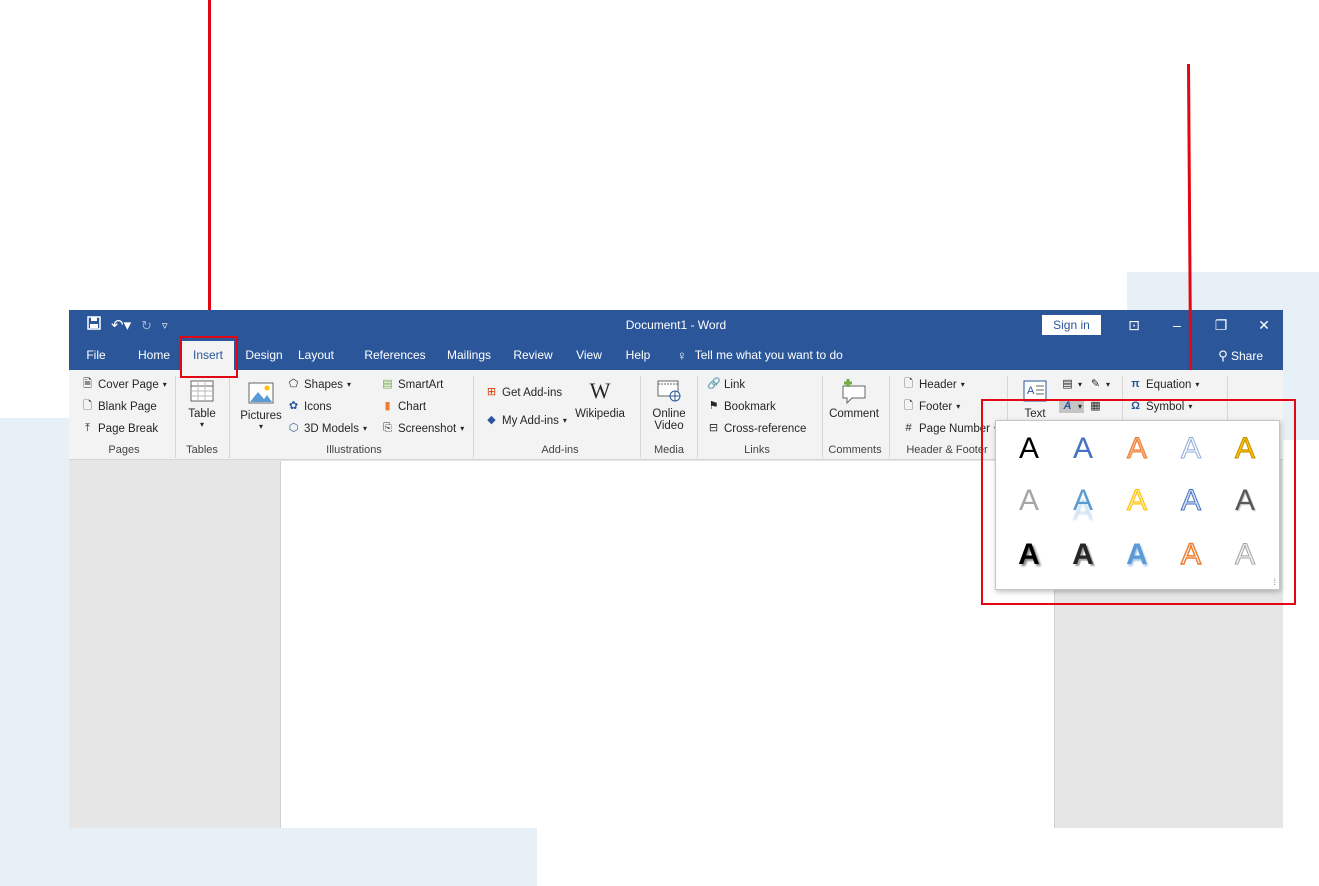  I want to click on icons-button: ✿ Icons, so click(309, 406).